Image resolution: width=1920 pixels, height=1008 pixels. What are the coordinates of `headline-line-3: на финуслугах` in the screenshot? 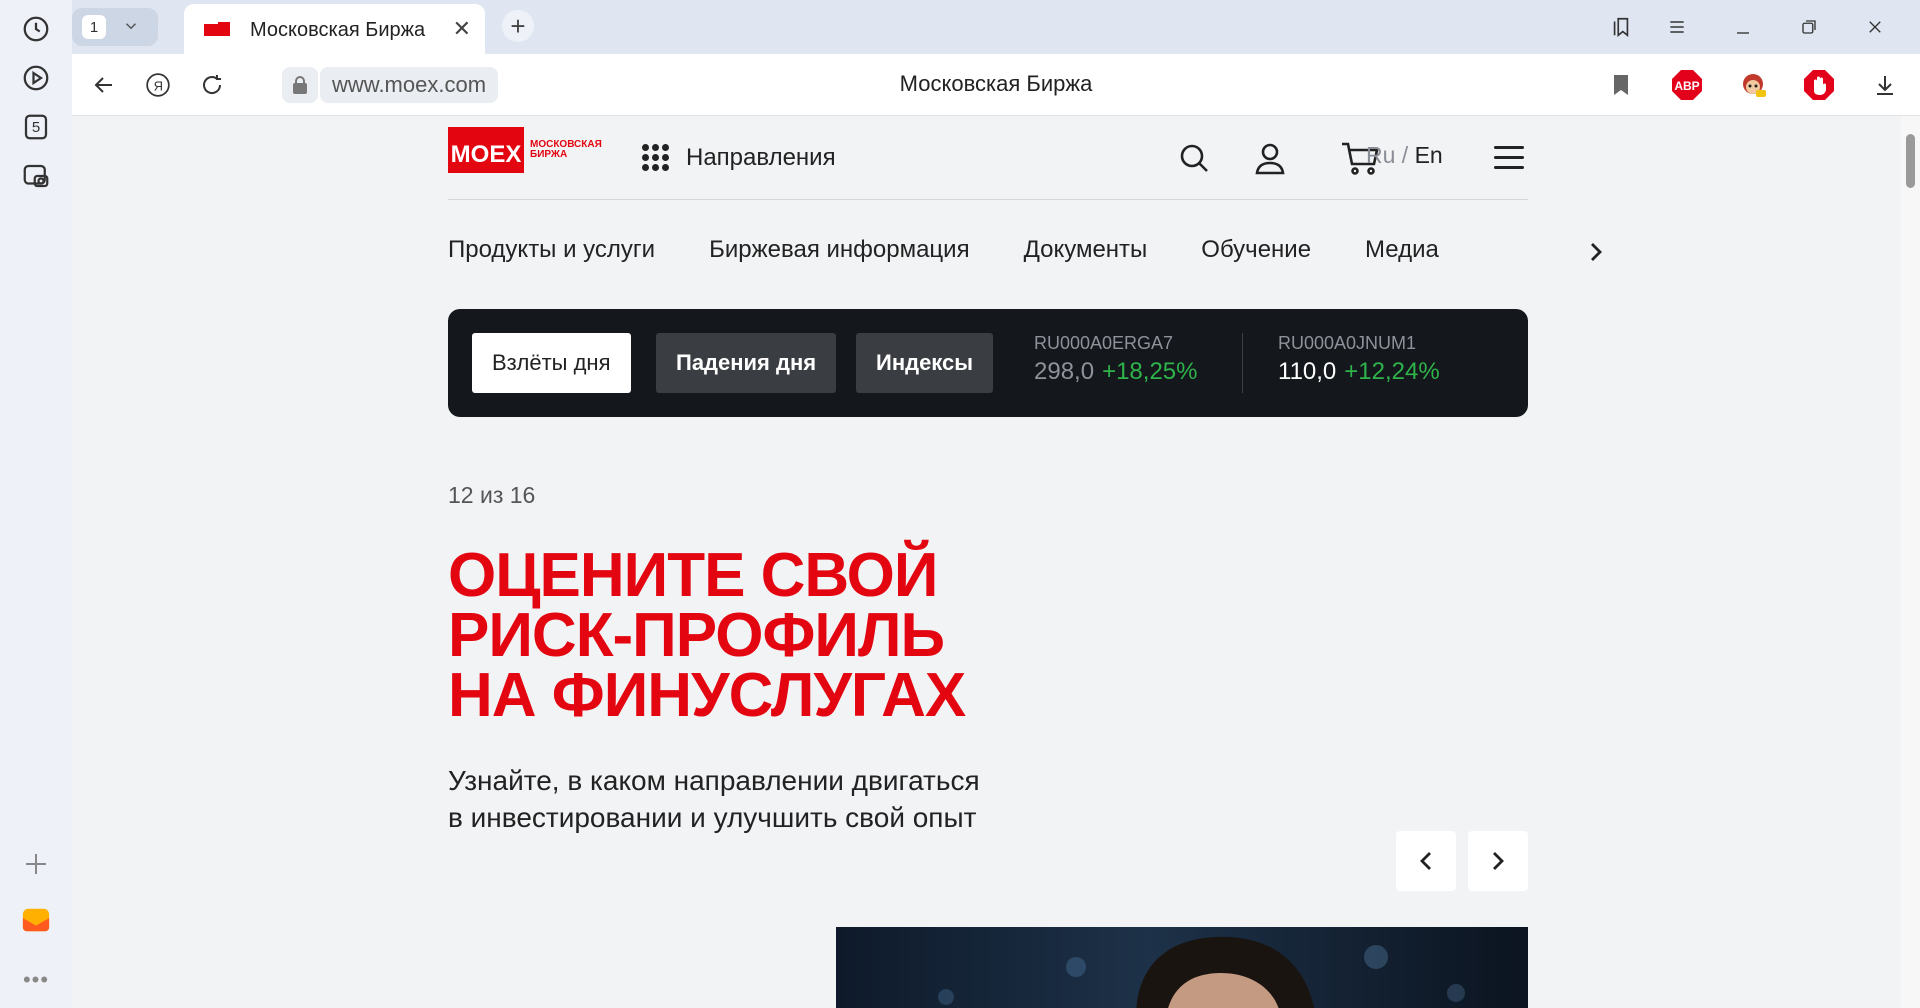 It's located at (707, 695).